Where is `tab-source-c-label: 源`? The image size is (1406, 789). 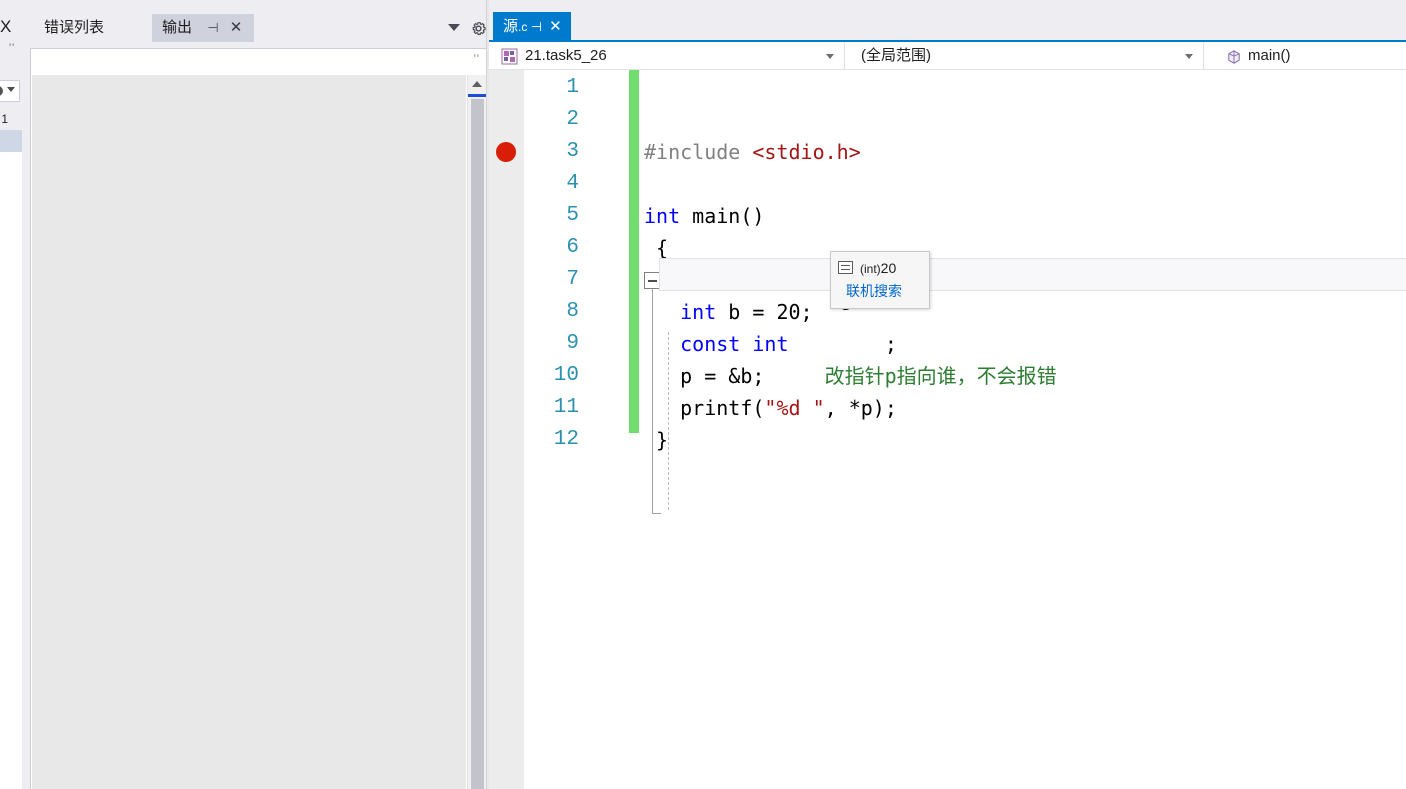
tab-source-c-label: 源 is located at coordinates (511, 26).